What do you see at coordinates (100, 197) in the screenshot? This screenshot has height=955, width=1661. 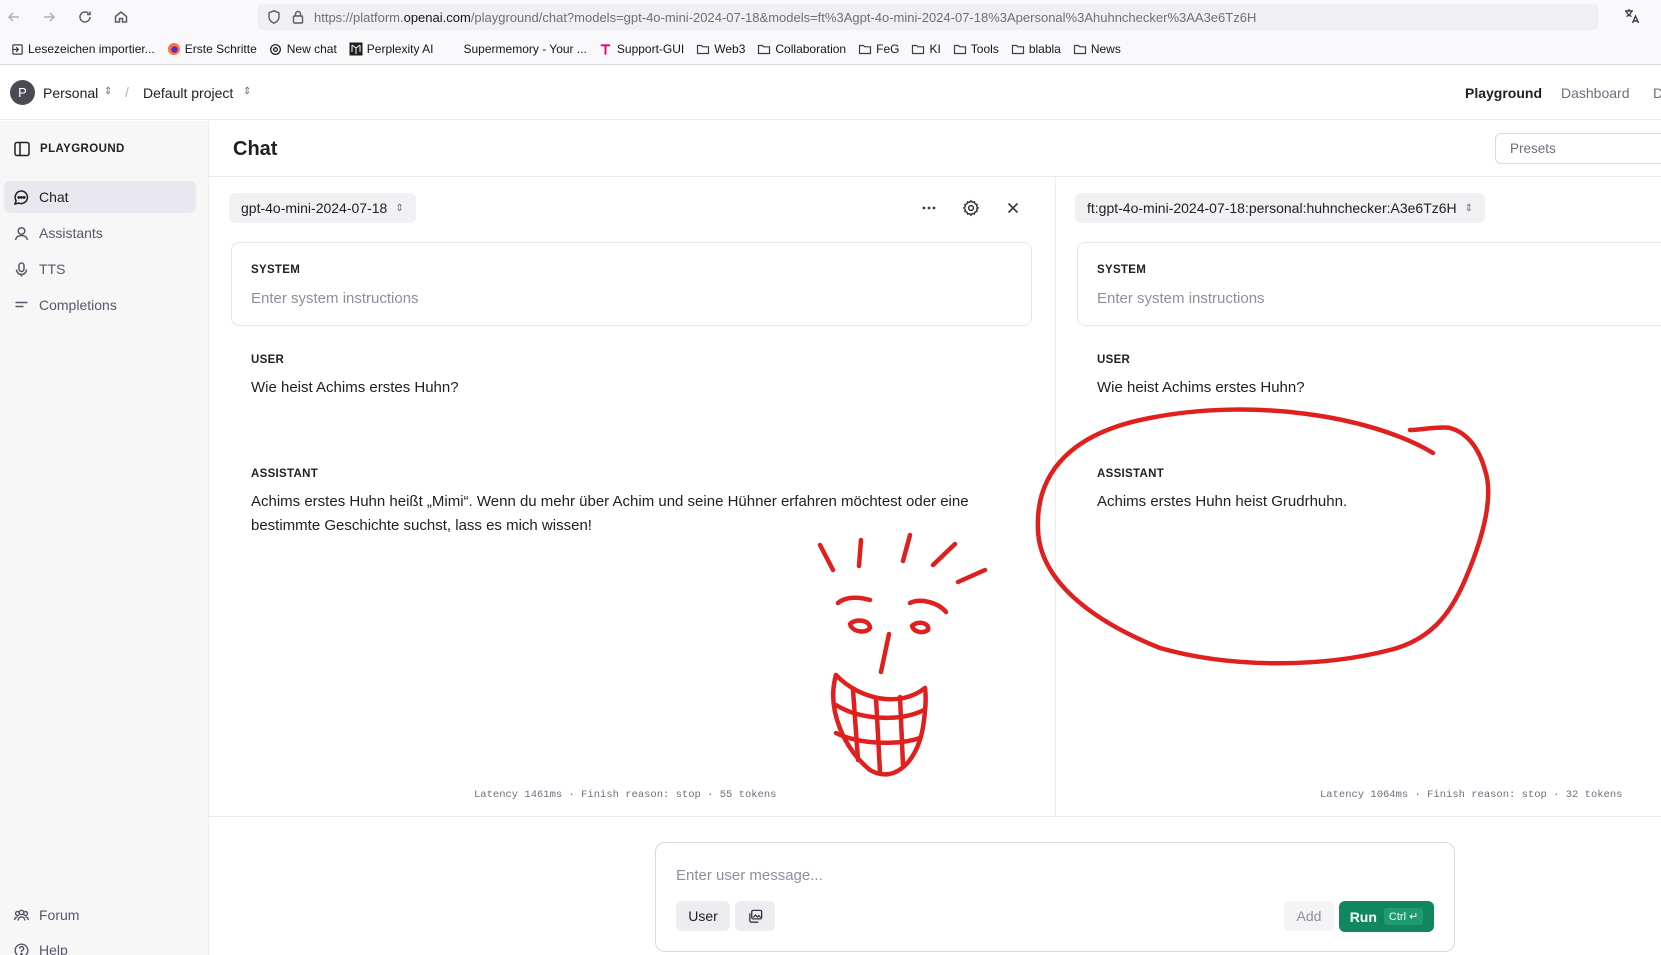 I see `sidebar-item-chat: Chat` at bounding box center [100, 197].